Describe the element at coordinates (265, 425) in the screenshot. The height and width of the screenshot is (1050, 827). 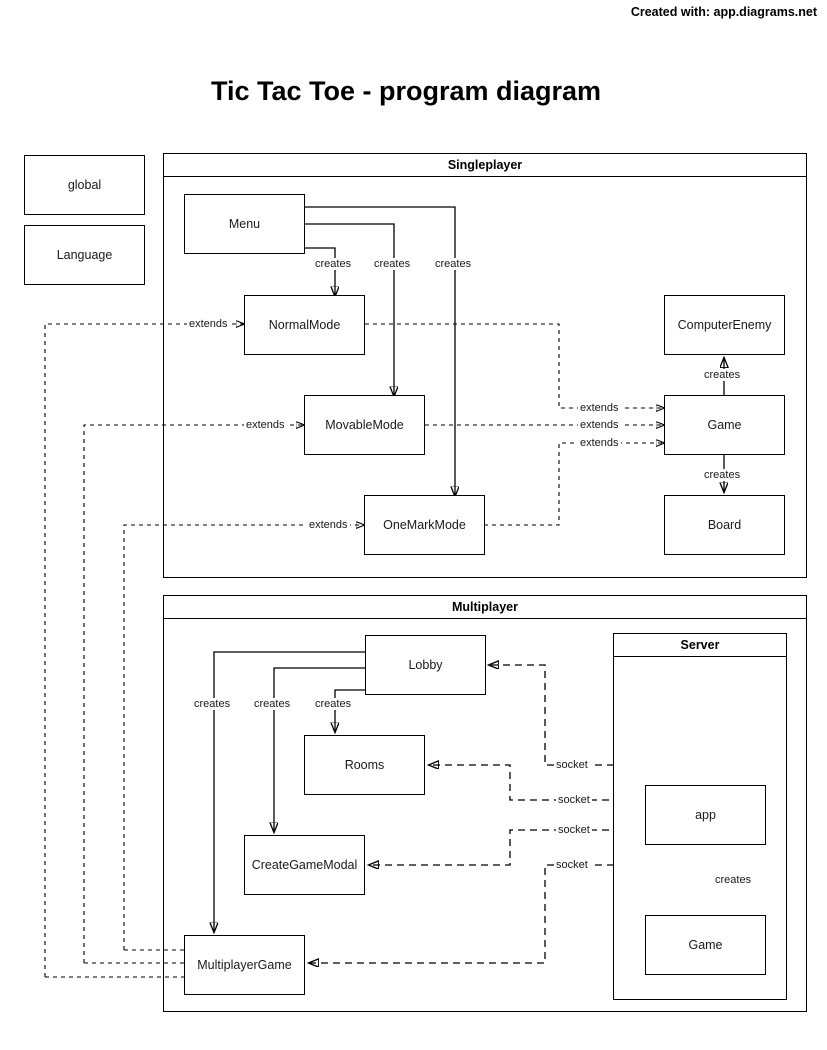
I see `edge-label-extends-movablemode: extends` at that location.